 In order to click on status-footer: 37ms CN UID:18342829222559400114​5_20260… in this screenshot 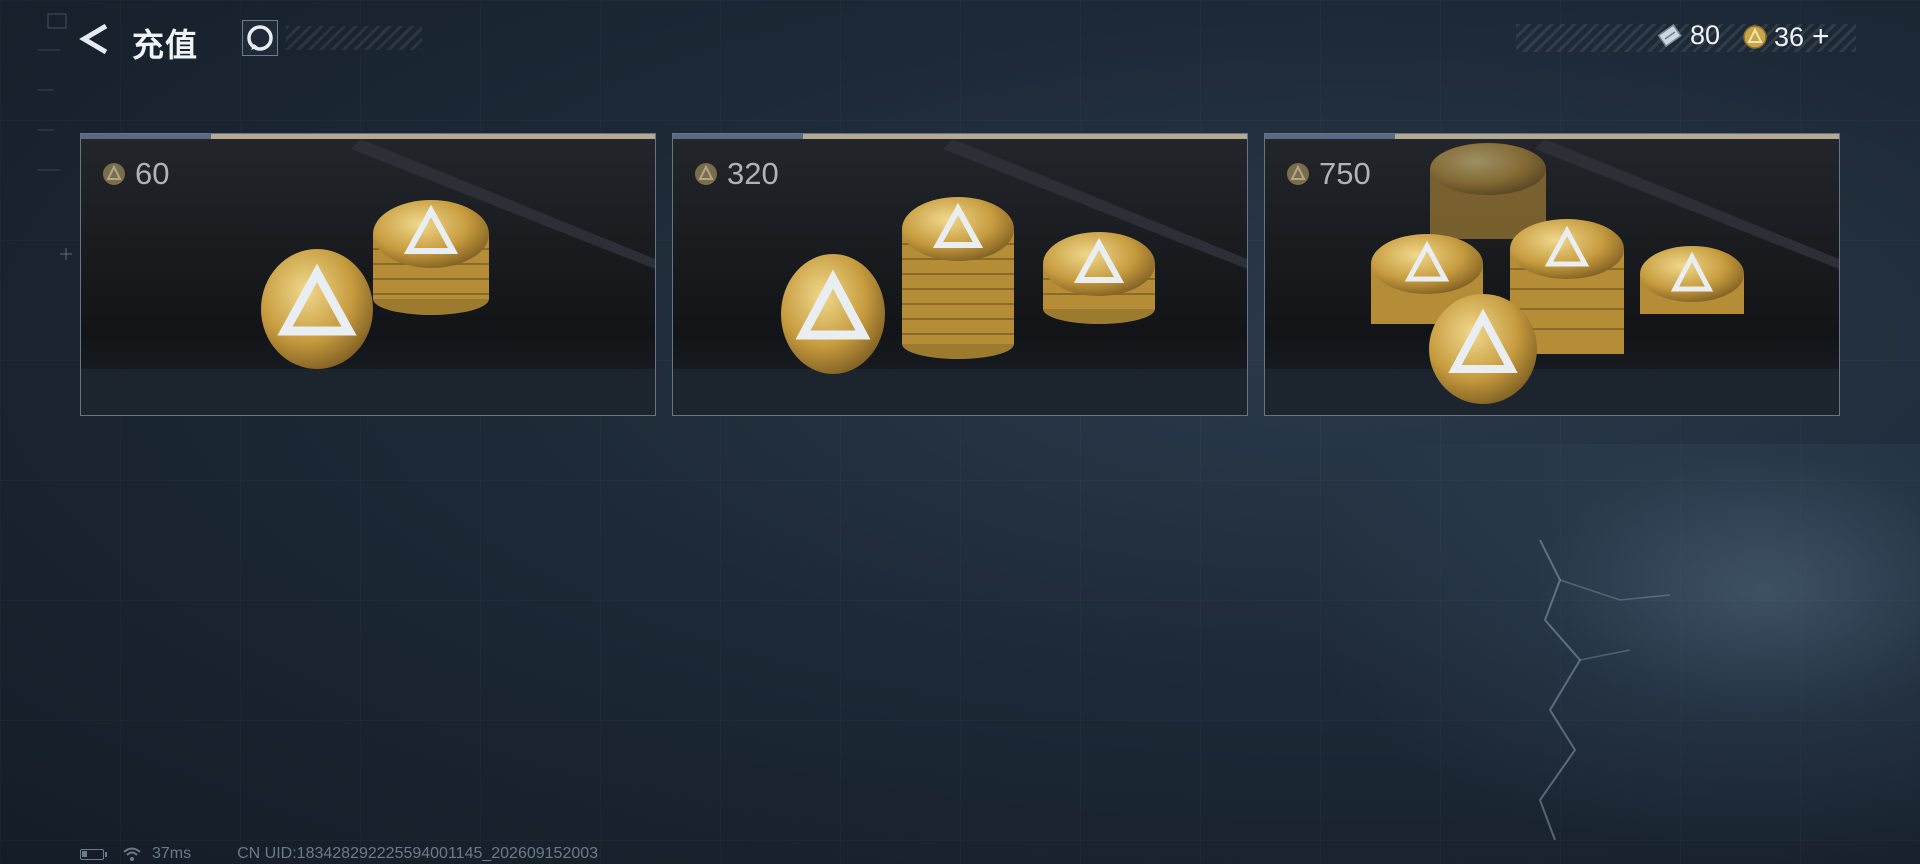, I will do `click(339, 854)`.